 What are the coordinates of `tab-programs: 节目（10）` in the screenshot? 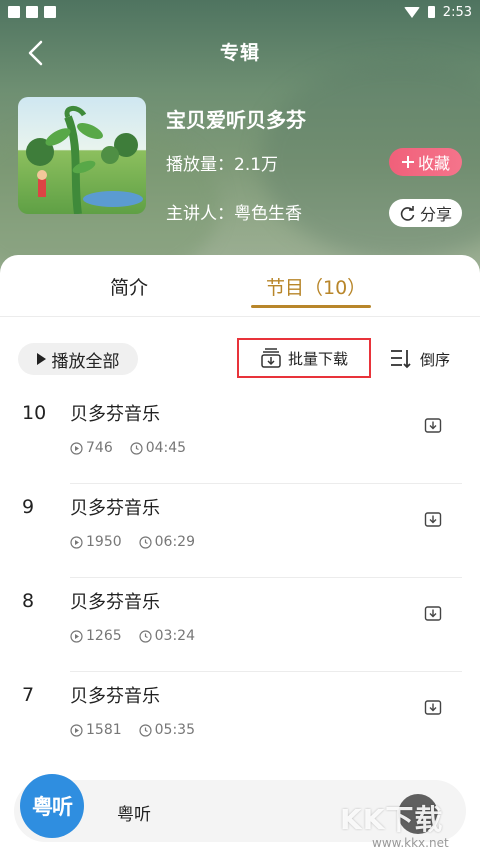 It's located at (316, 286).